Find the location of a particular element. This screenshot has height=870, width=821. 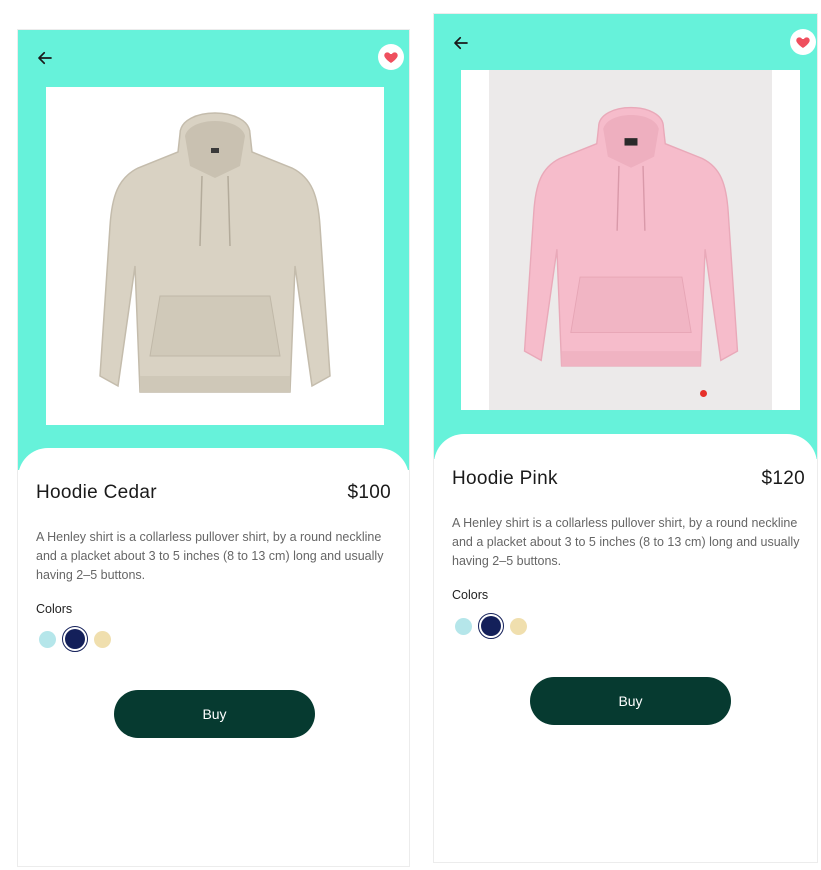

product-title: Hoodie Pink is located at coordinates (505, 478).